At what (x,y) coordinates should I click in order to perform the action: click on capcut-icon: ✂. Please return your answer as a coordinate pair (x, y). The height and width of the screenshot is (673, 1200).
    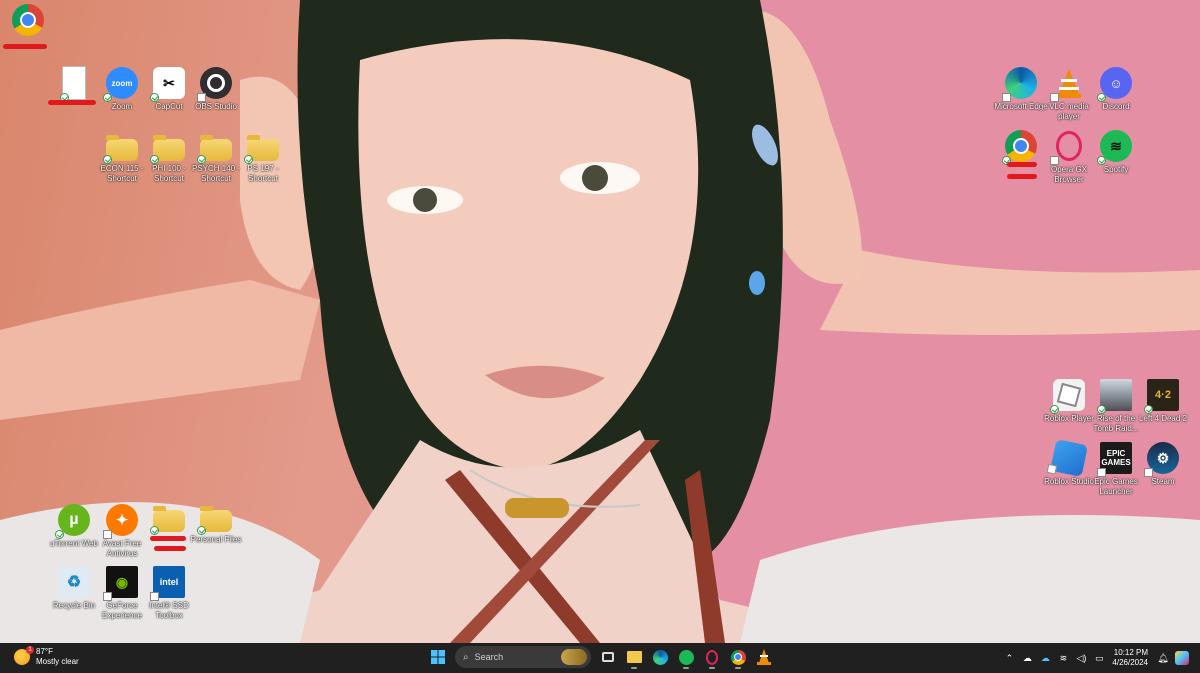
    Looking at the image, I should click on (167, 84).